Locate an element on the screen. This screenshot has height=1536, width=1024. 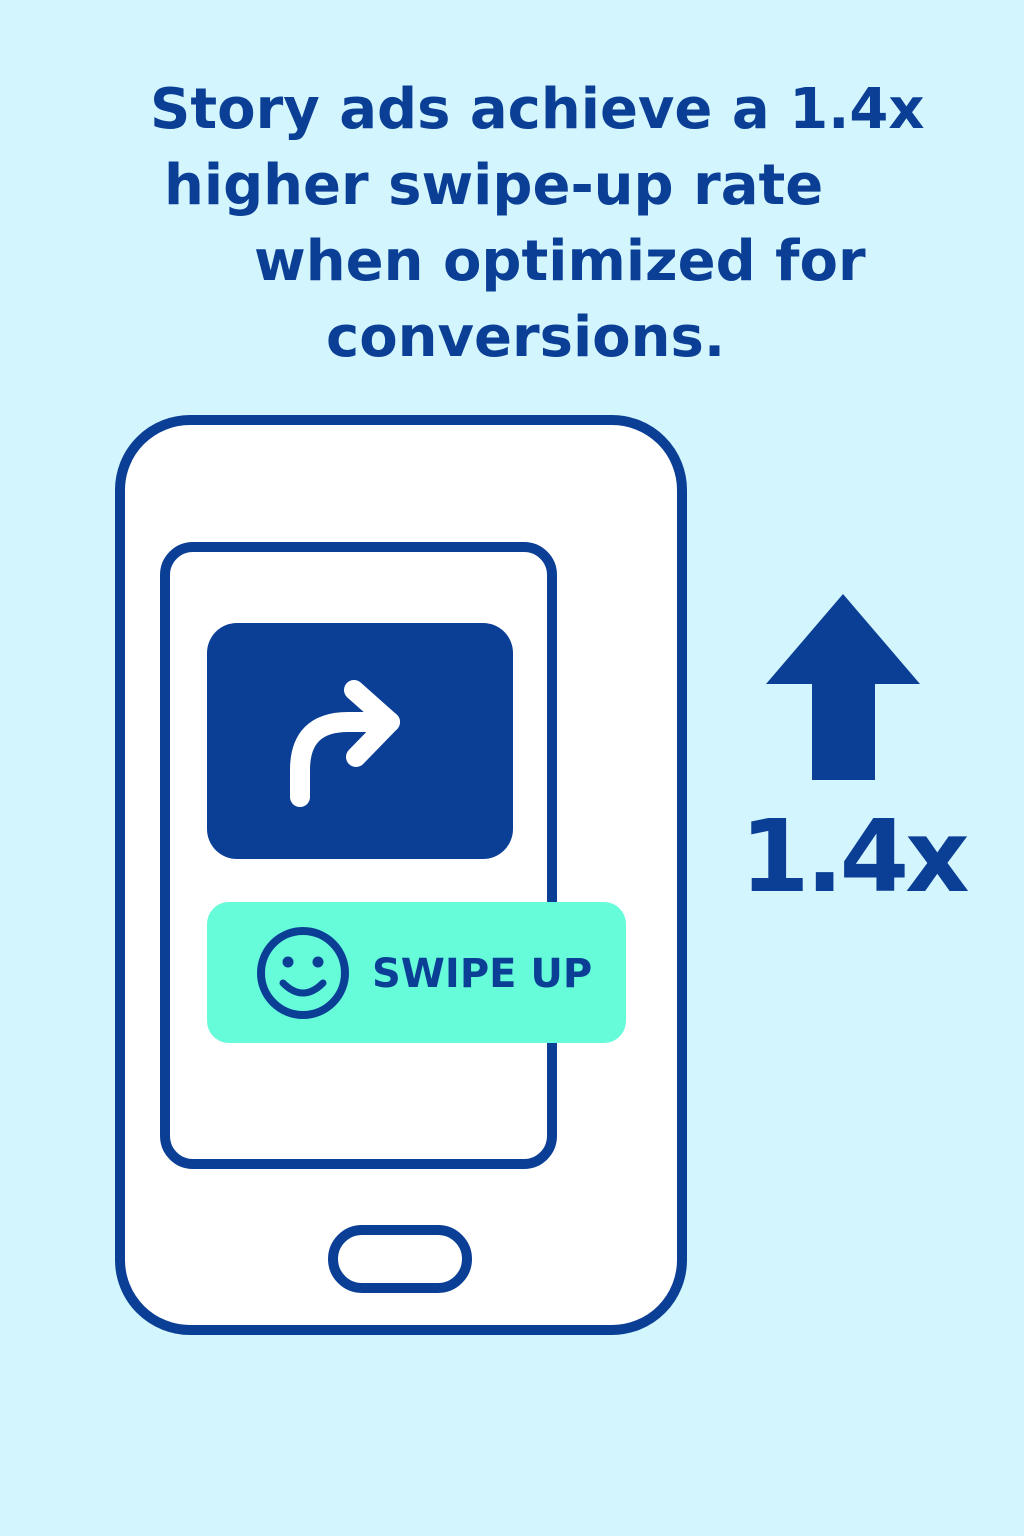
metric-value: 1.4x is located at coordinates (855, 856).